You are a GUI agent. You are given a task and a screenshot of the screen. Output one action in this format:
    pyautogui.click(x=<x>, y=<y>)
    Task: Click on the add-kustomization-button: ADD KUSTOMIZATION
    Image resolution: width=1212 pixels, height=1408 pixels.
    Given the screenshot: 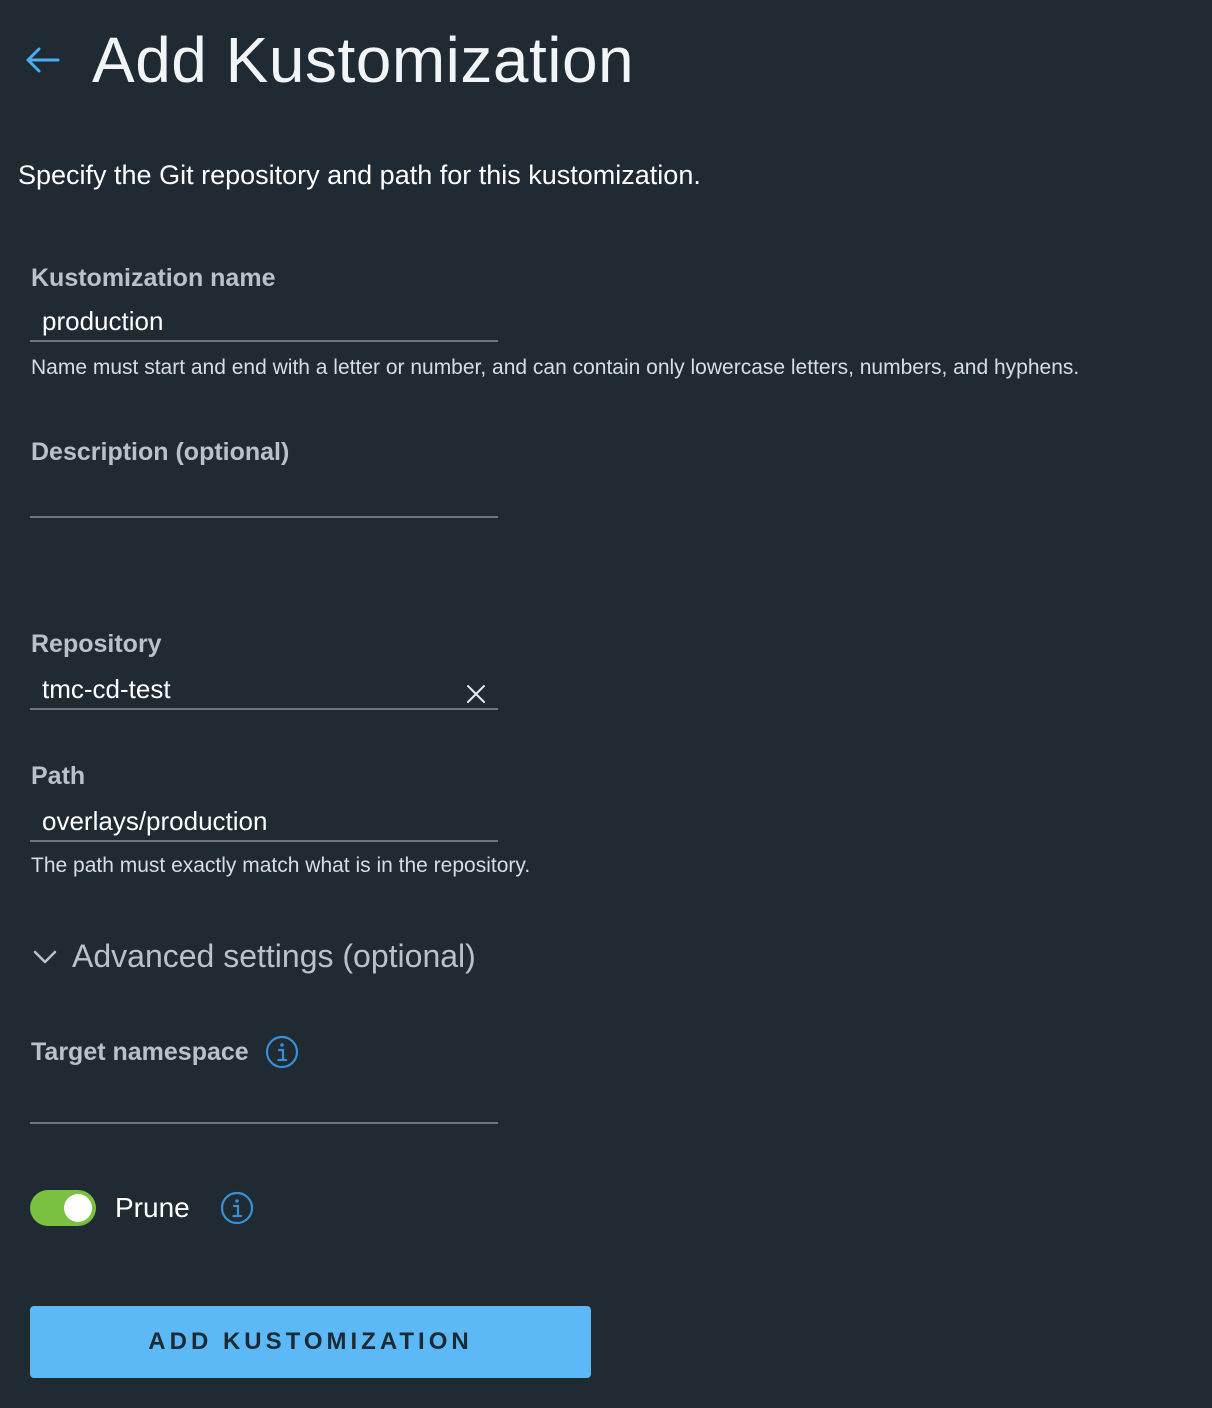 What is the action you would take?
    pyautogui.click(x=310, y=1342)
    